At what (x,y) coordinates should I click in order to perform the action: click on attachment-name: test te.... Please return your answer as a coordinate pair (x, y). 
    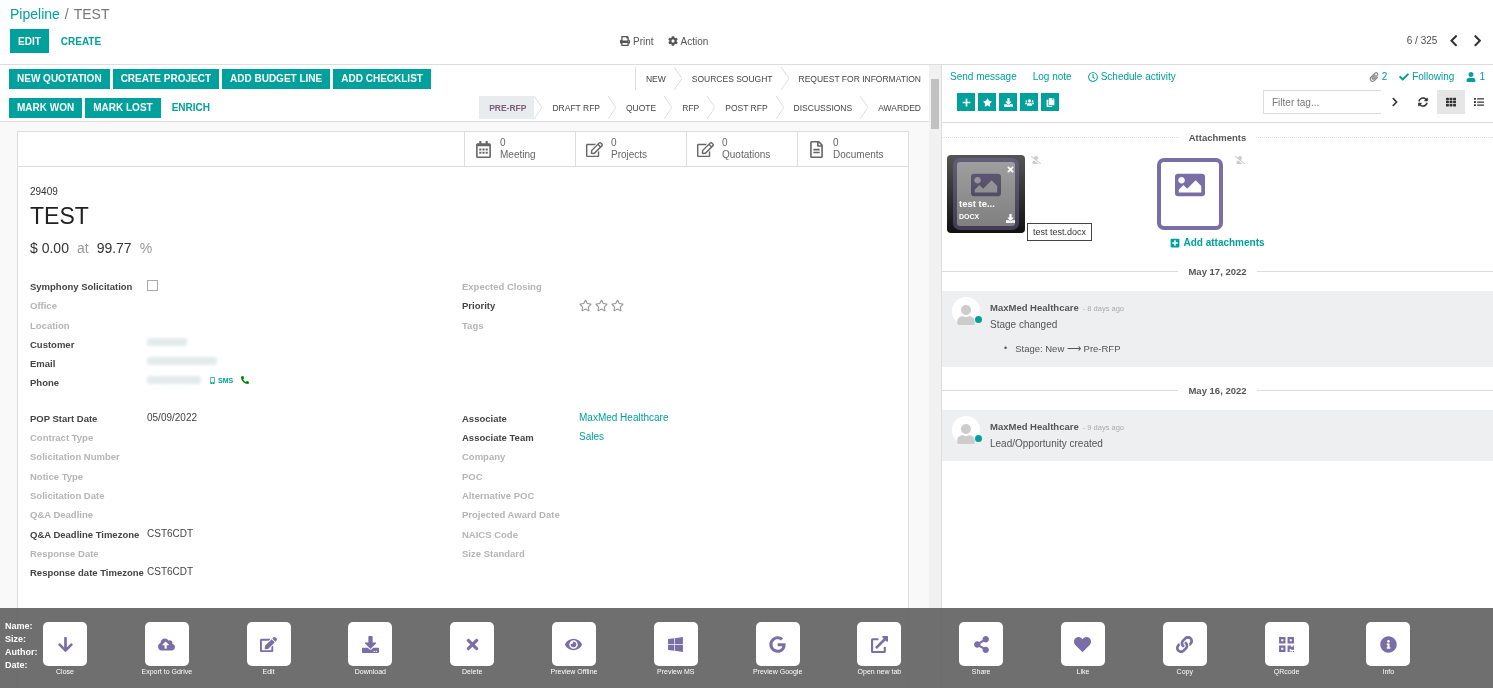
    Looking at the image, I should click on (977, 203).